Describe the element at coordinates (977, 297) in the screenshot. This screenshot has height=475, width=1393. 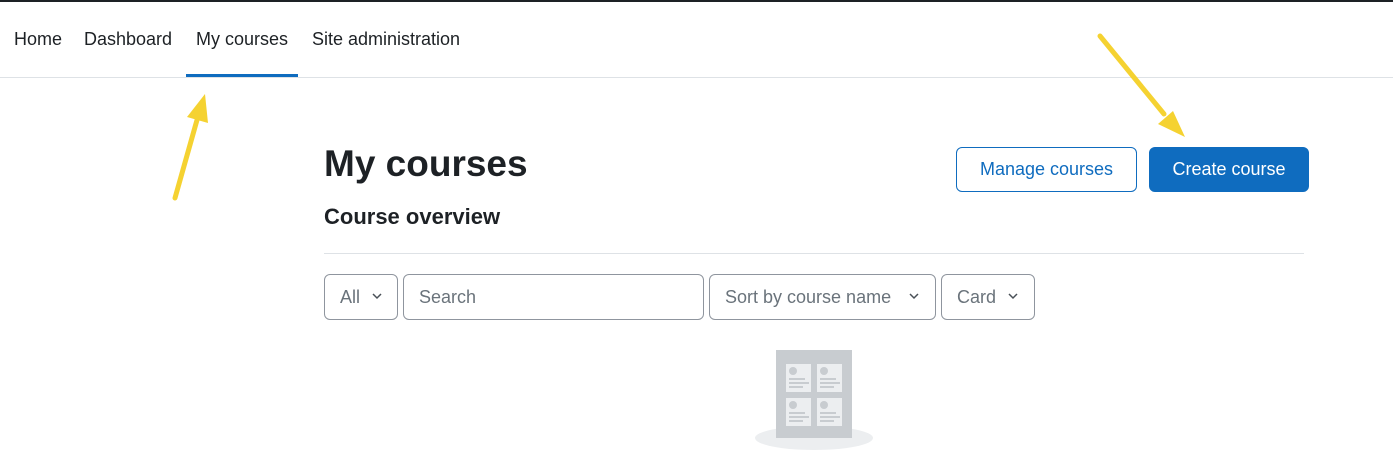
I see `view-mode-label: Card` at that location.